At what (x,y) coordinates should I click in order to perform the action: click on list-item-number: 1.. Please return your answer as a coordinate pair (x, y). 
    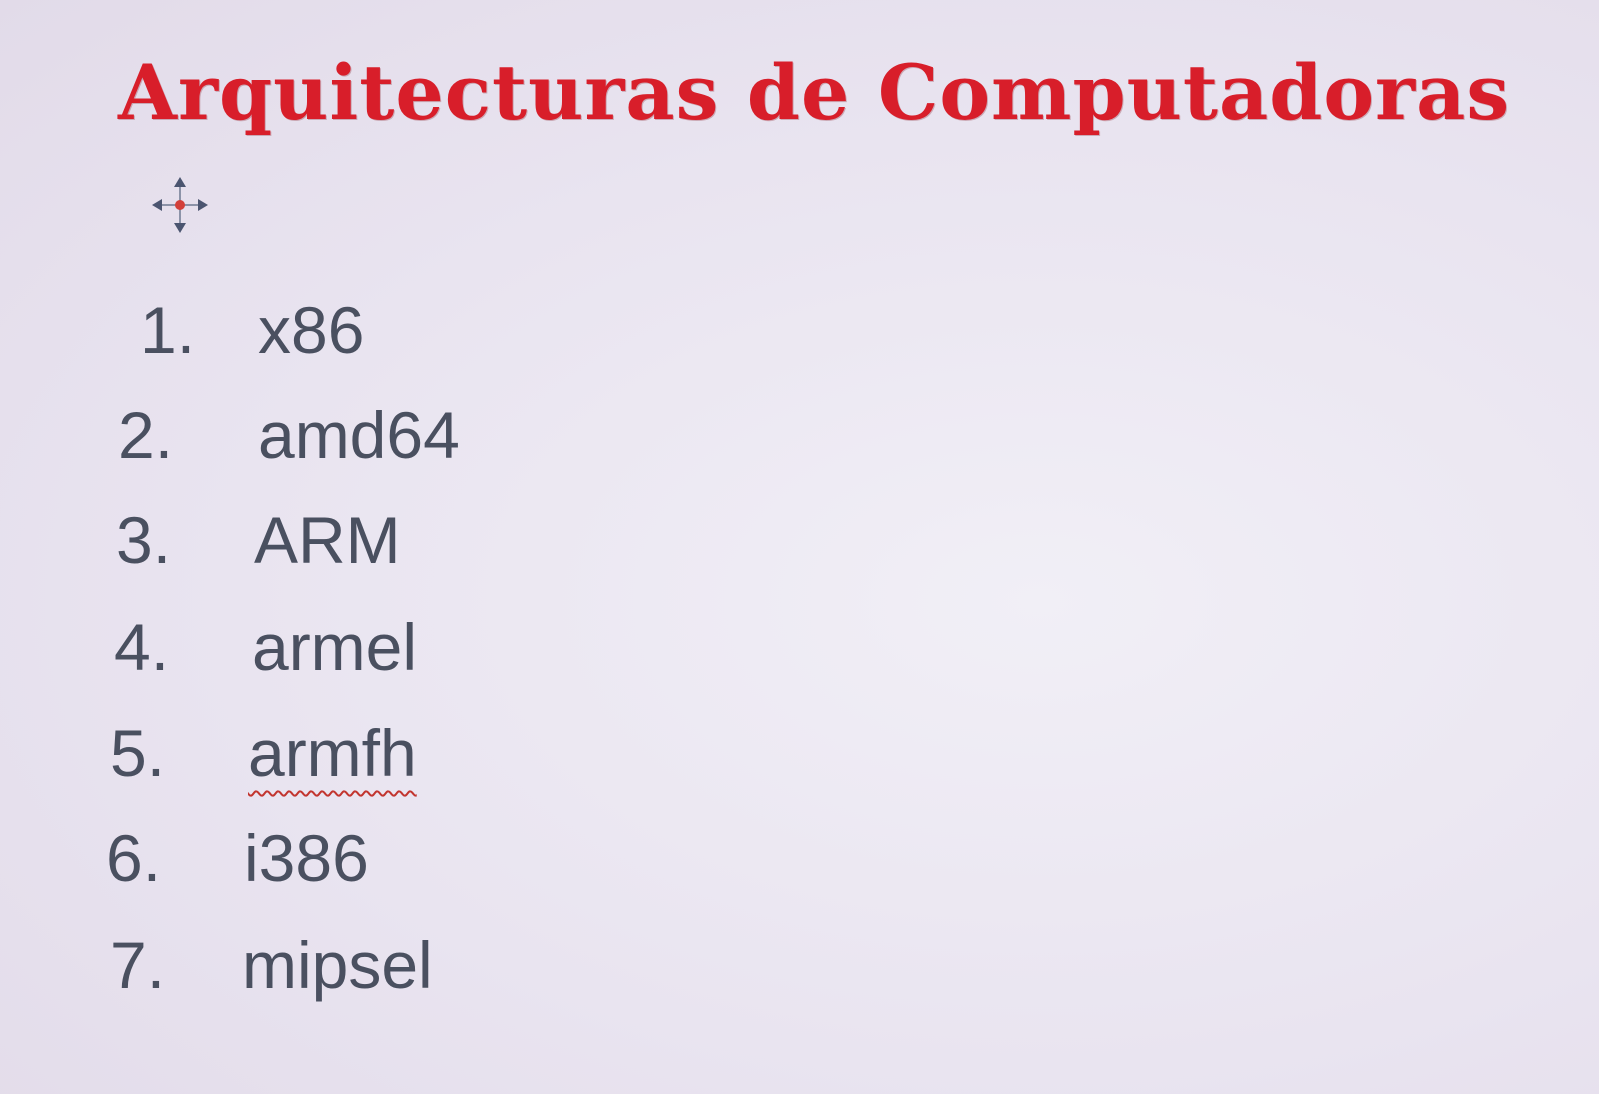
    Looking at the image, I should click on (168, 330).